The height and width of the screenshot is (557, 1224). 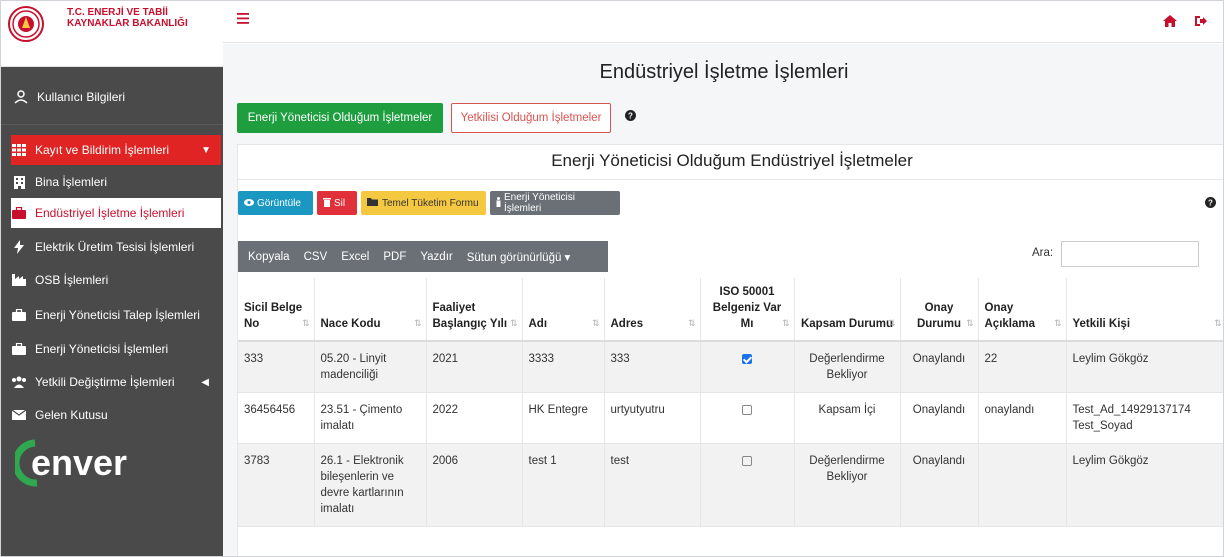 I want to click on sidebar-item-manager-ops: Enerji Yöneticisi İşlemleri, so click(x=117, y=349).